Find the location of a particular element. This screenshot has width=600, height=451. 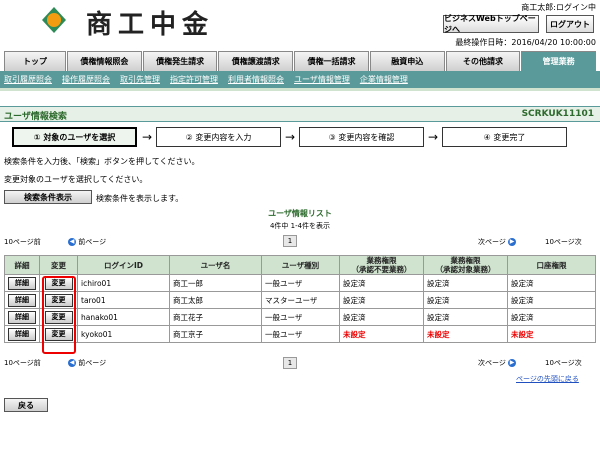

table-row: 詳細 変更 taro01 商工太郎 マスターユーザ 設定済 設定済 設定済 is located at coordinates (300, 300).